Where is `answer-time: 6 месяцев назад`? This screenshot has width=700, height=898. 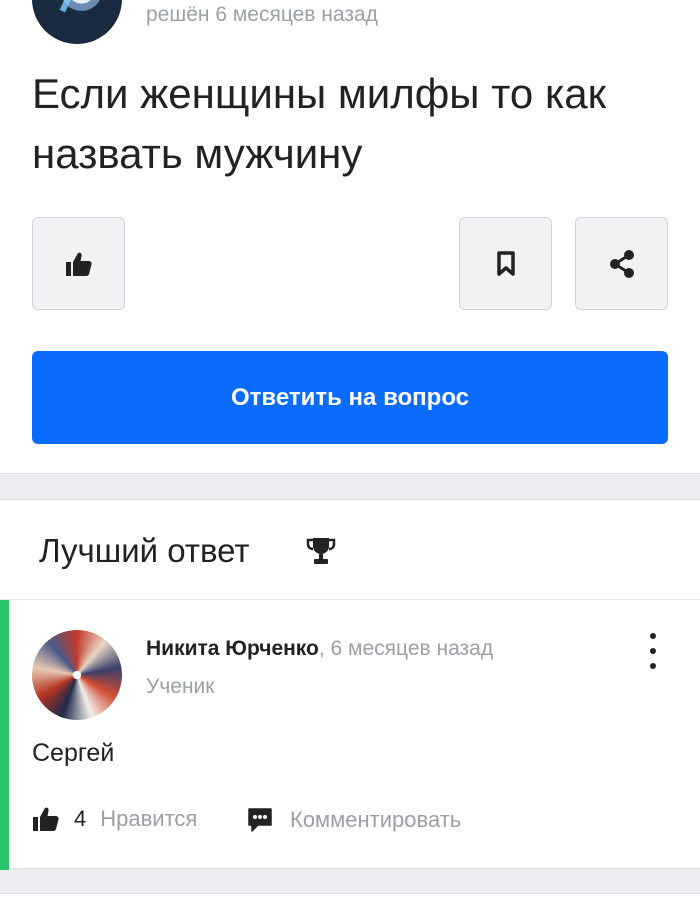
answer-time: 6 месяцев назад is located at coordinates (412, 648).